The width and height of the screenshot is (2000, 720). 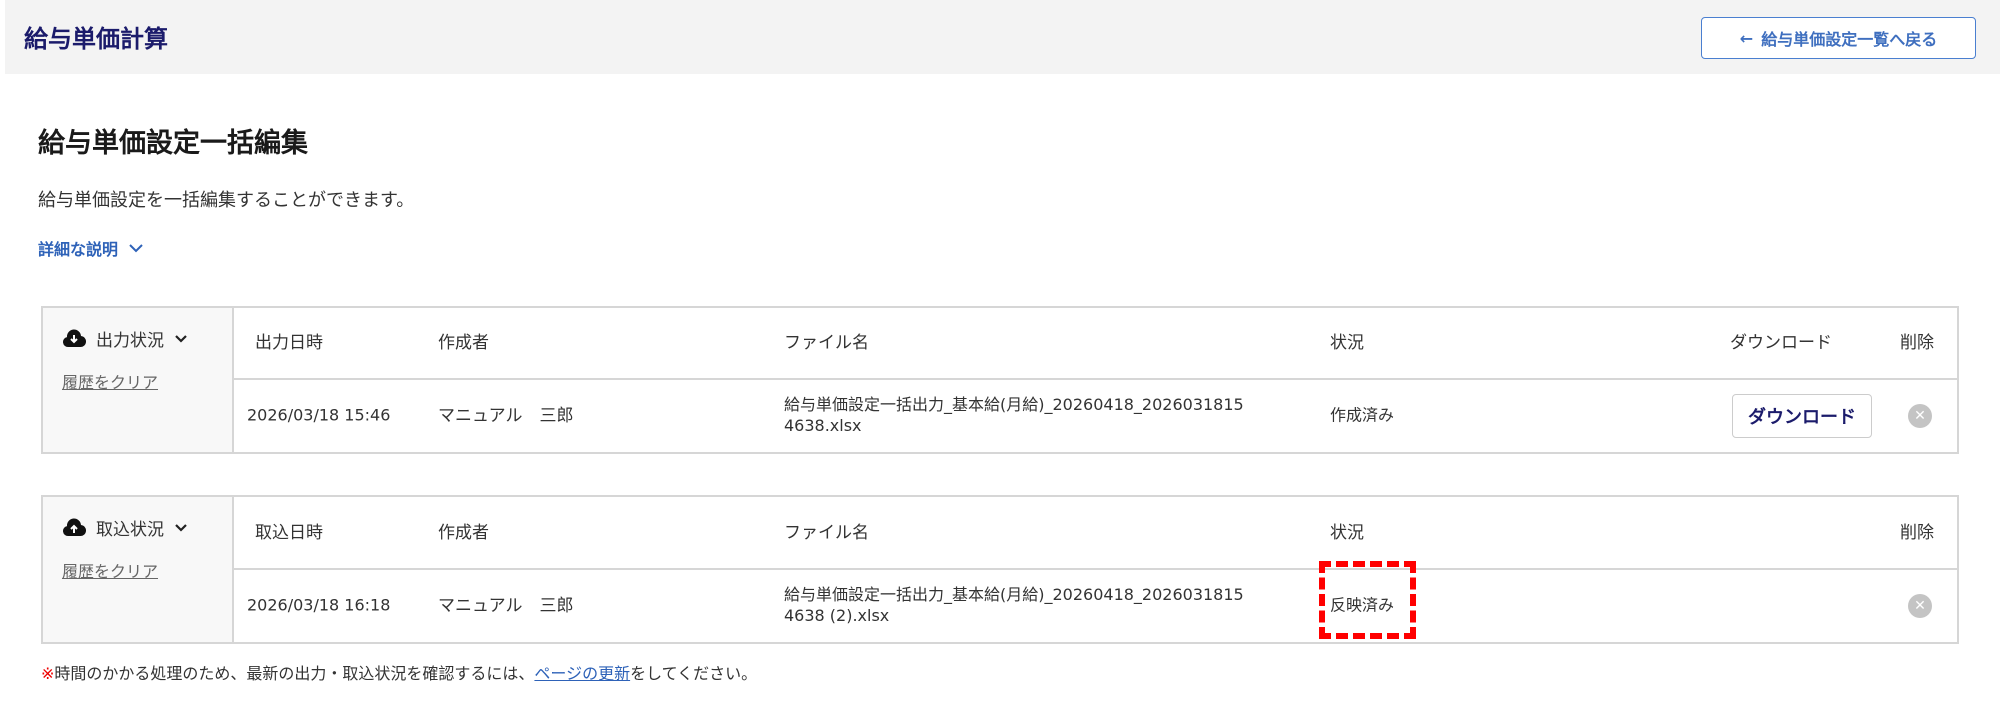 What do you see at coordinates (74, 527) in the screenshot?
I see `cloud-upload-icon` at bounding box center [74, 527].